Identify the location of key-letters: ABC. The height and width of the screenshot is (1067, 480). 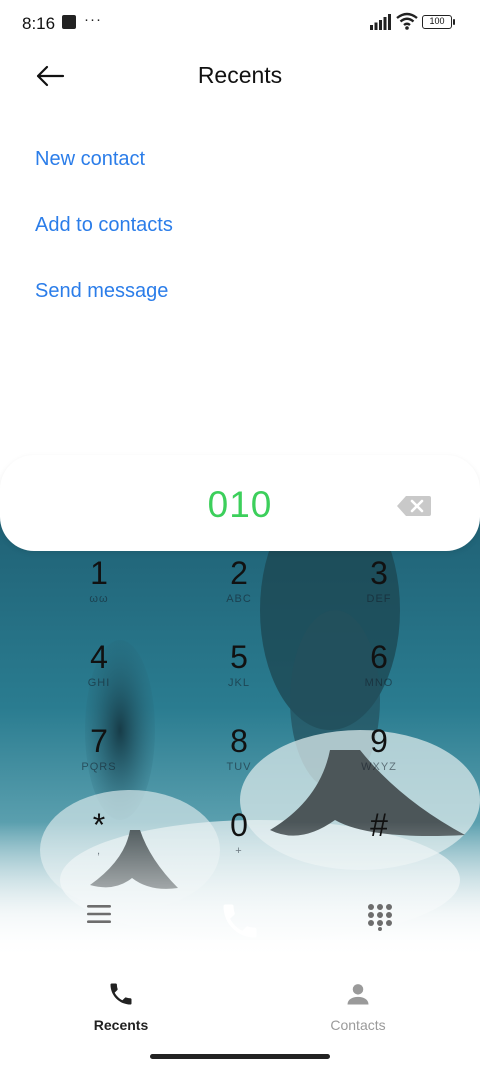
(239, 599).